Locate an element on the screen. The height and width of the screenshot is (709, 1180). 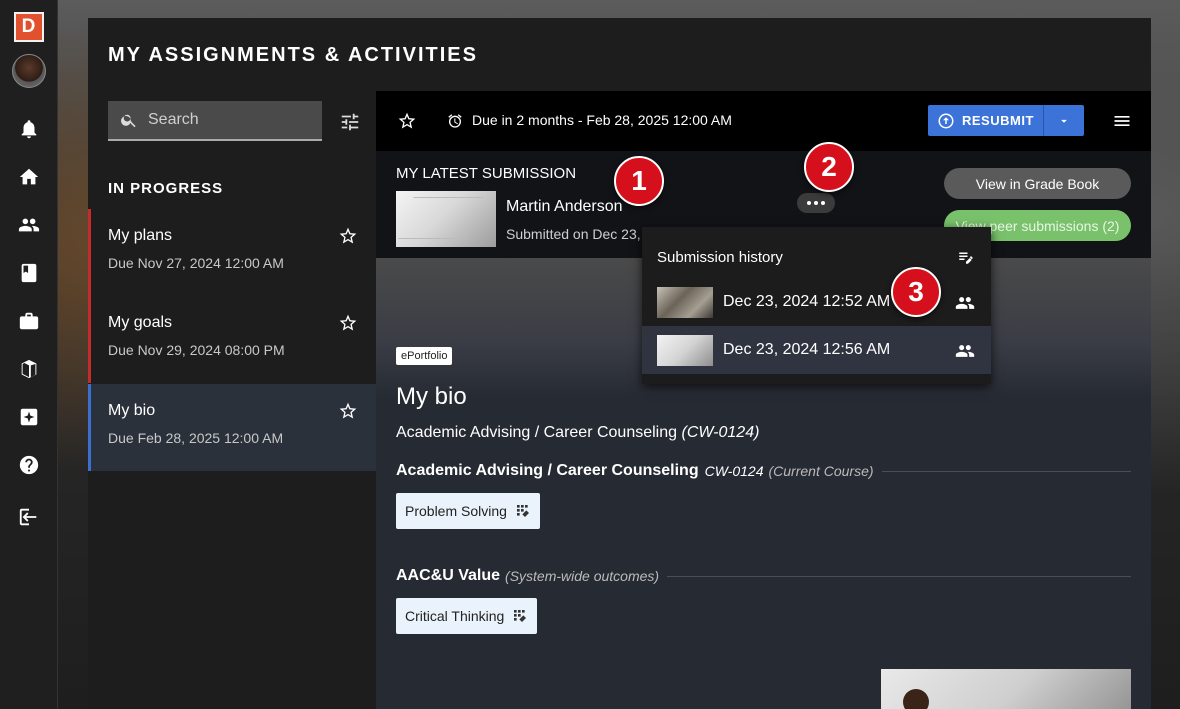
submission-thumbnail is located at coordinates (446, 219).